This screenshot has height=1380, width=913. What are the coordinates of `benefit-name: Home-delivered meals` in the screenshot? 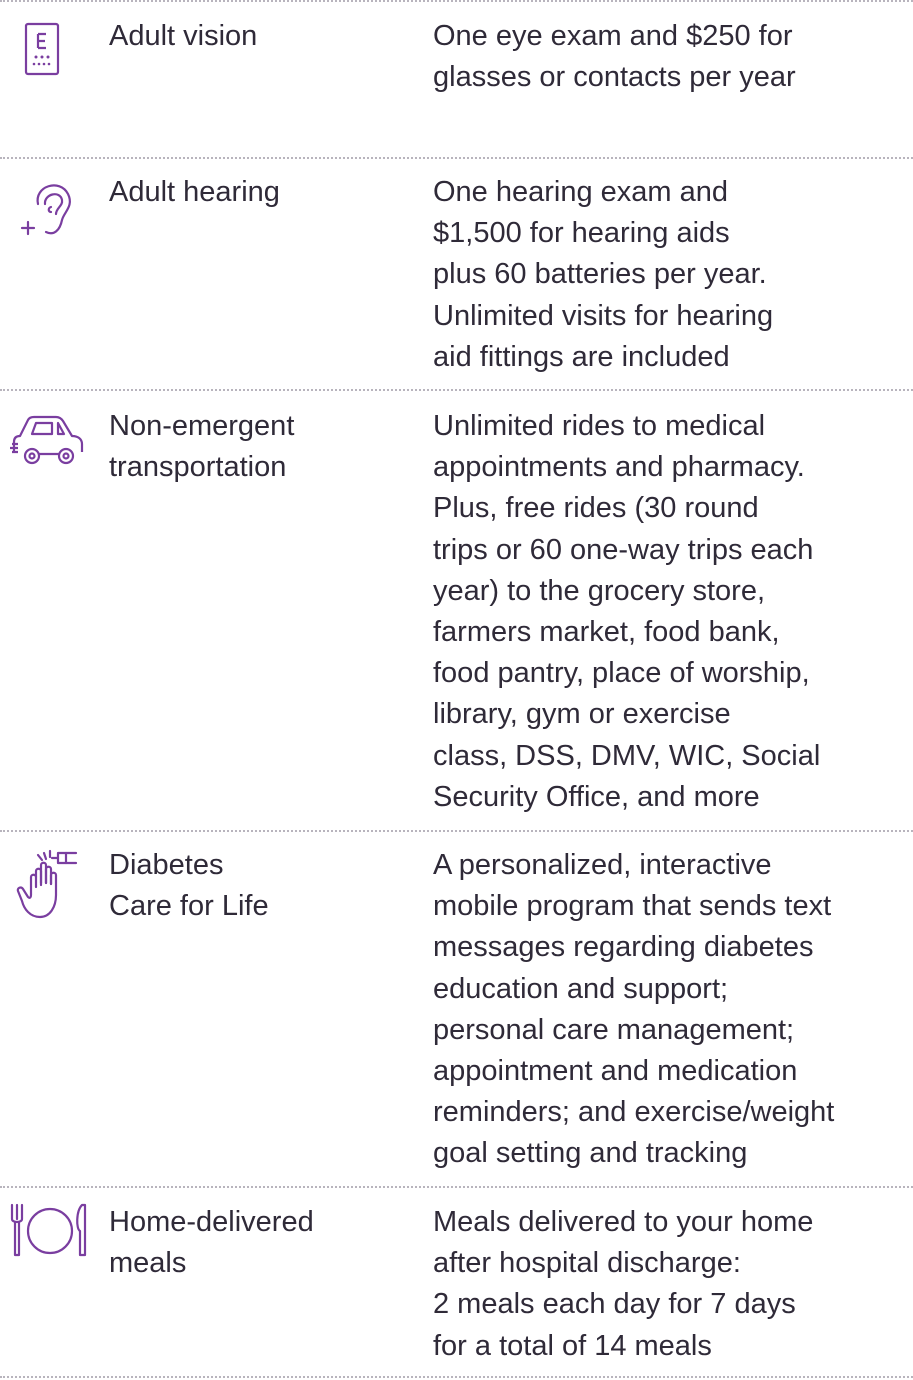 It's located at (211, 1242).